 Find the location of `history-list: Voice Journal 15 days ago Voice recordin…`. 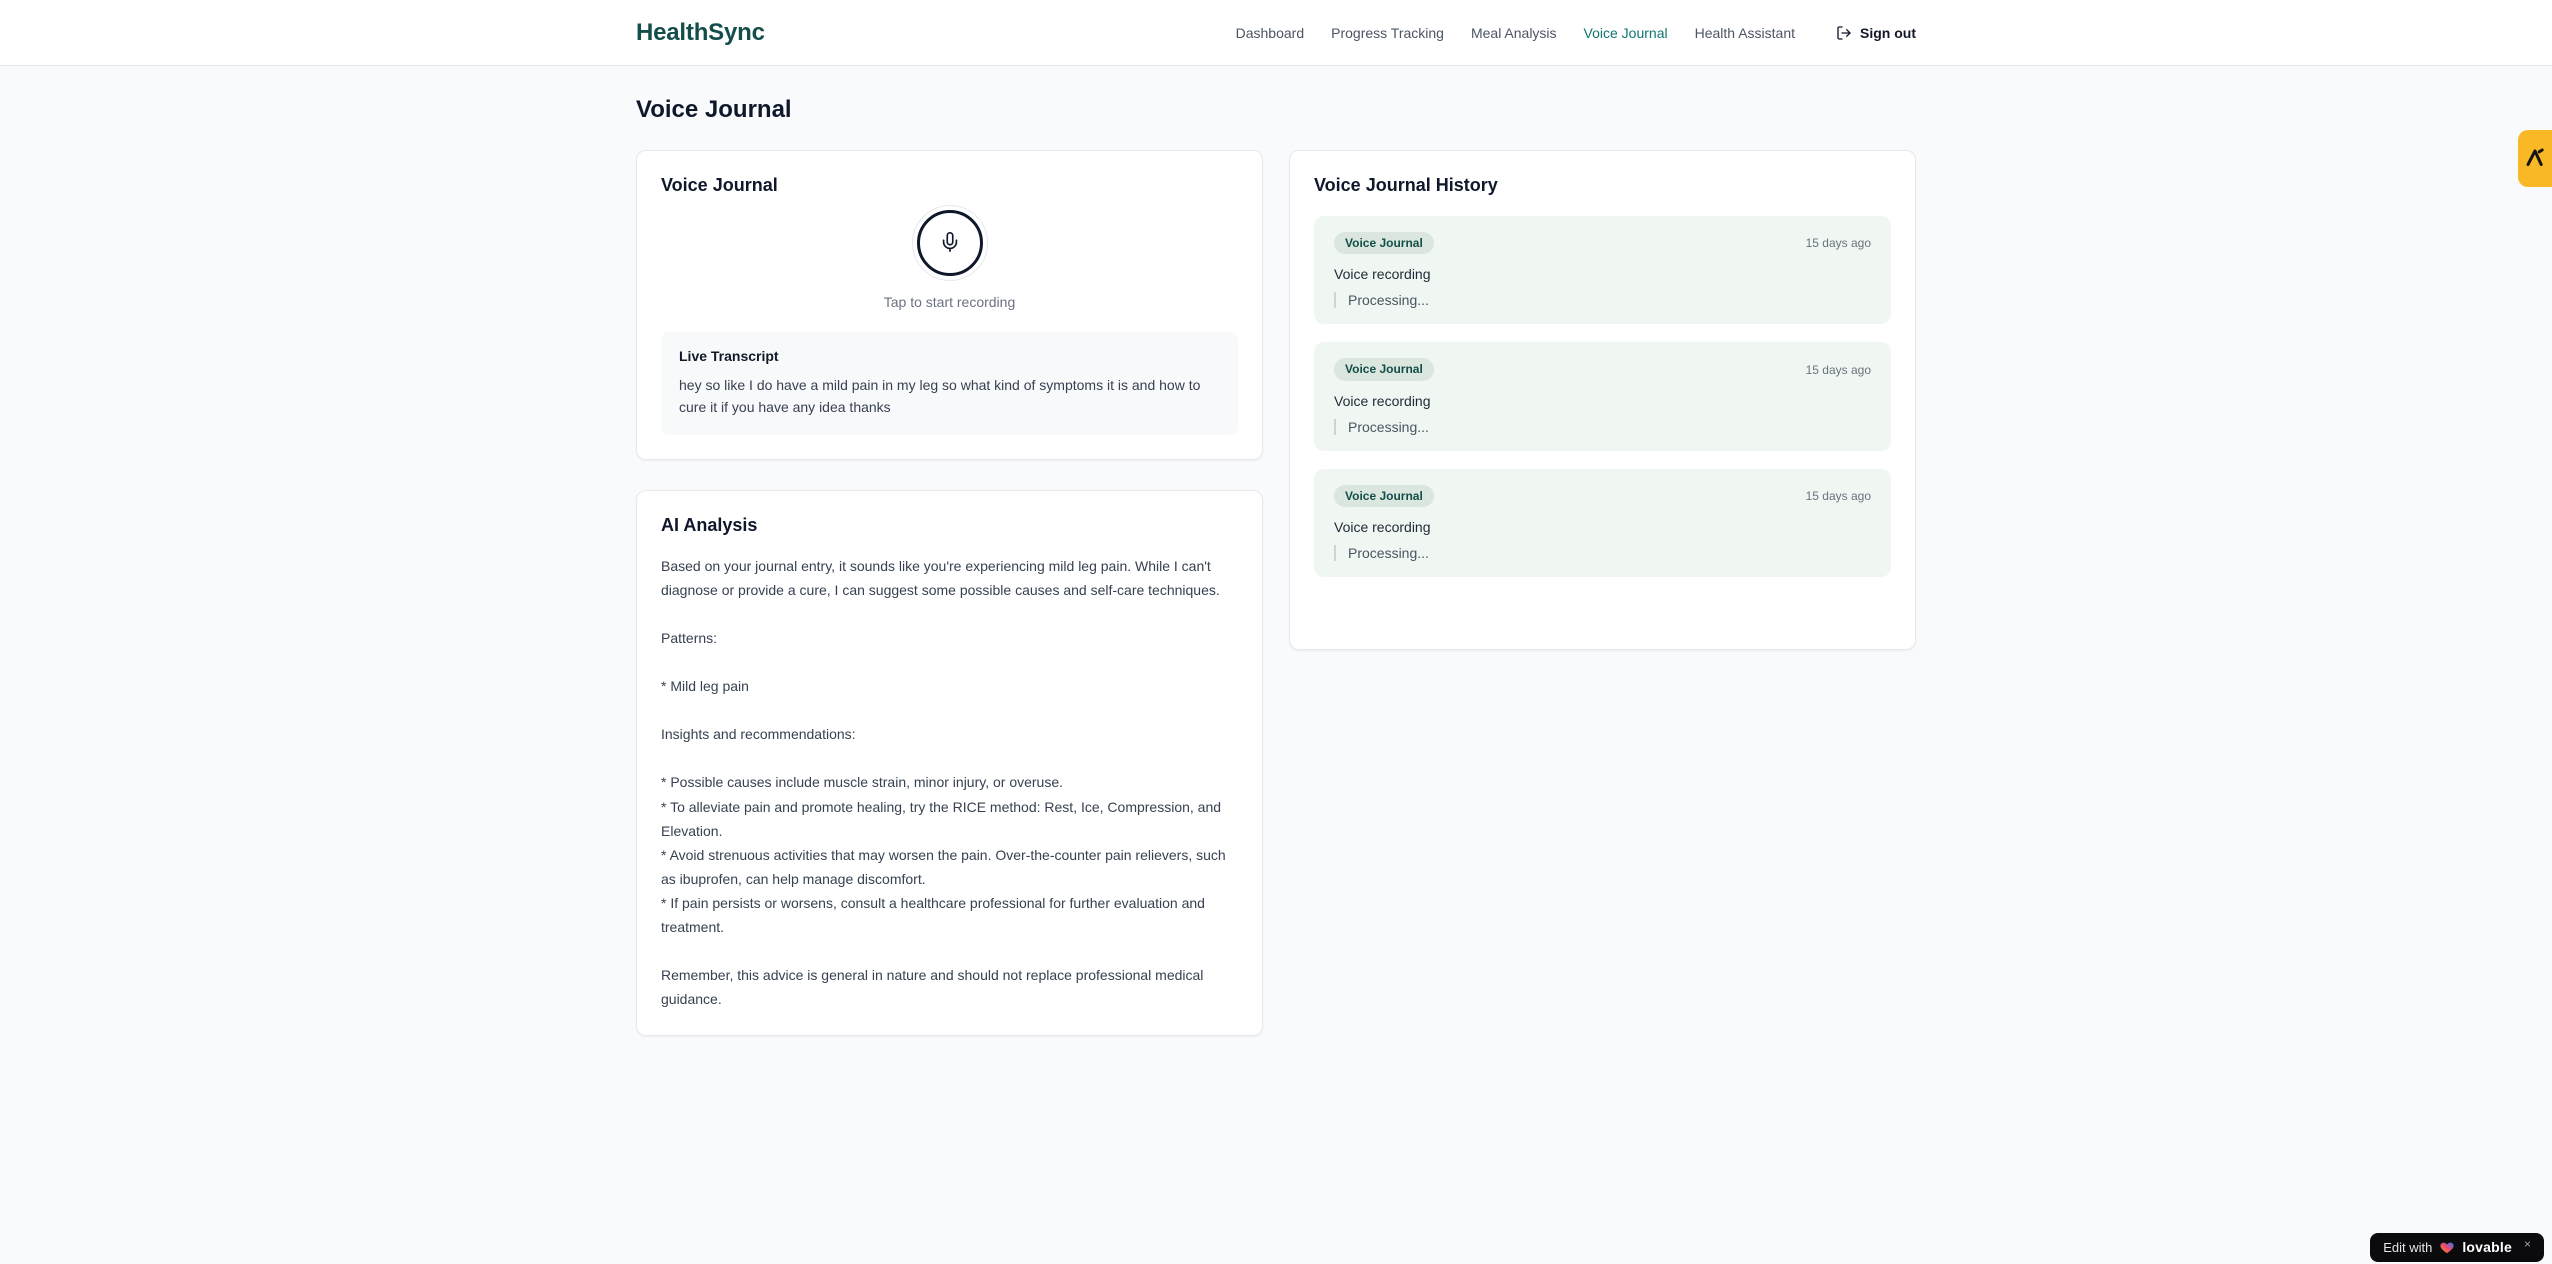

history-list: Voice Journal 15 days ago Voice recordin… is located at coordinates (1602, 397).